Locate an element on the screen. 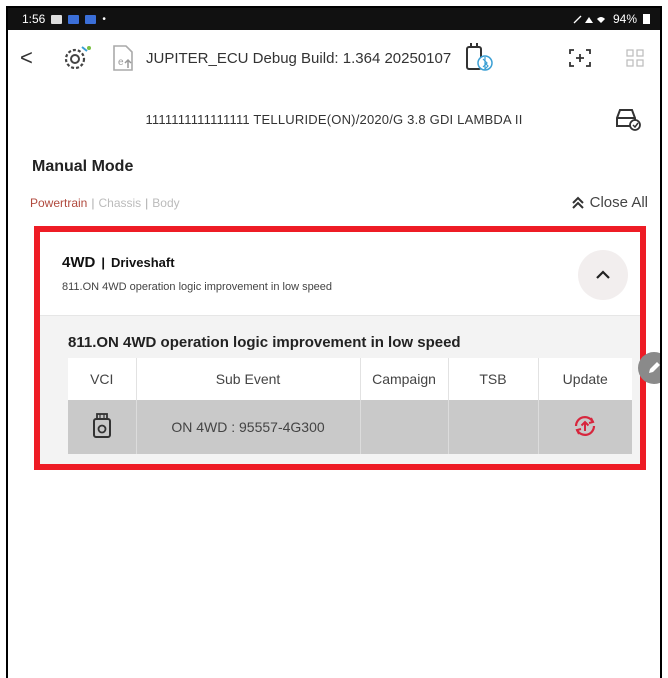 The image size is (668, 678). export-icon: e is located at coordinates (123, 58).